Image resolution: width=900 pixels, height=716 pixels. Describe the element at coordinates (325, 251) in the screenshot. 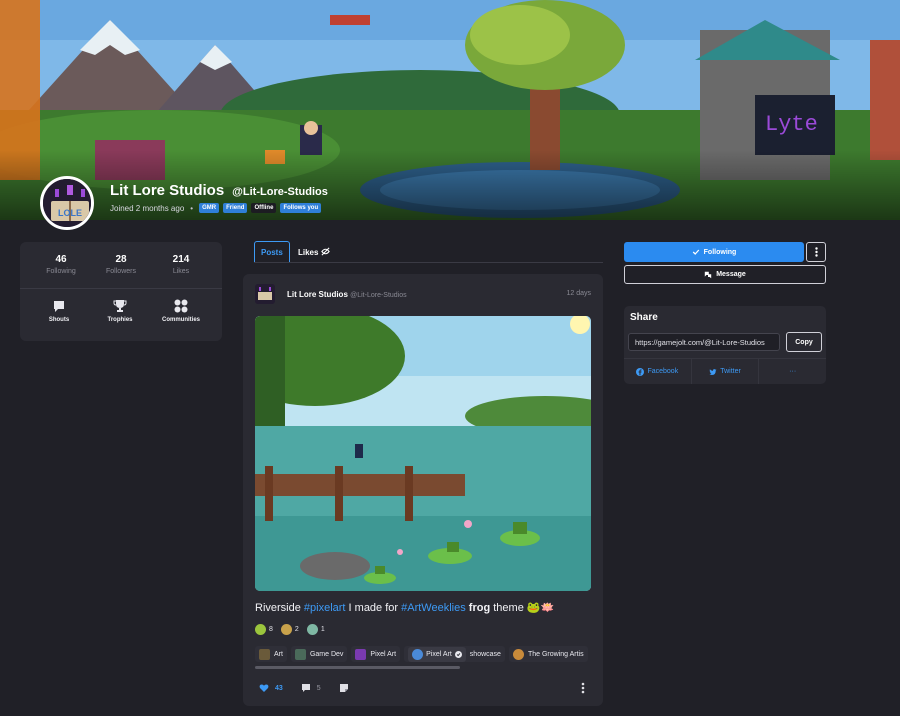

I see `eye-slash-icon` at that location.